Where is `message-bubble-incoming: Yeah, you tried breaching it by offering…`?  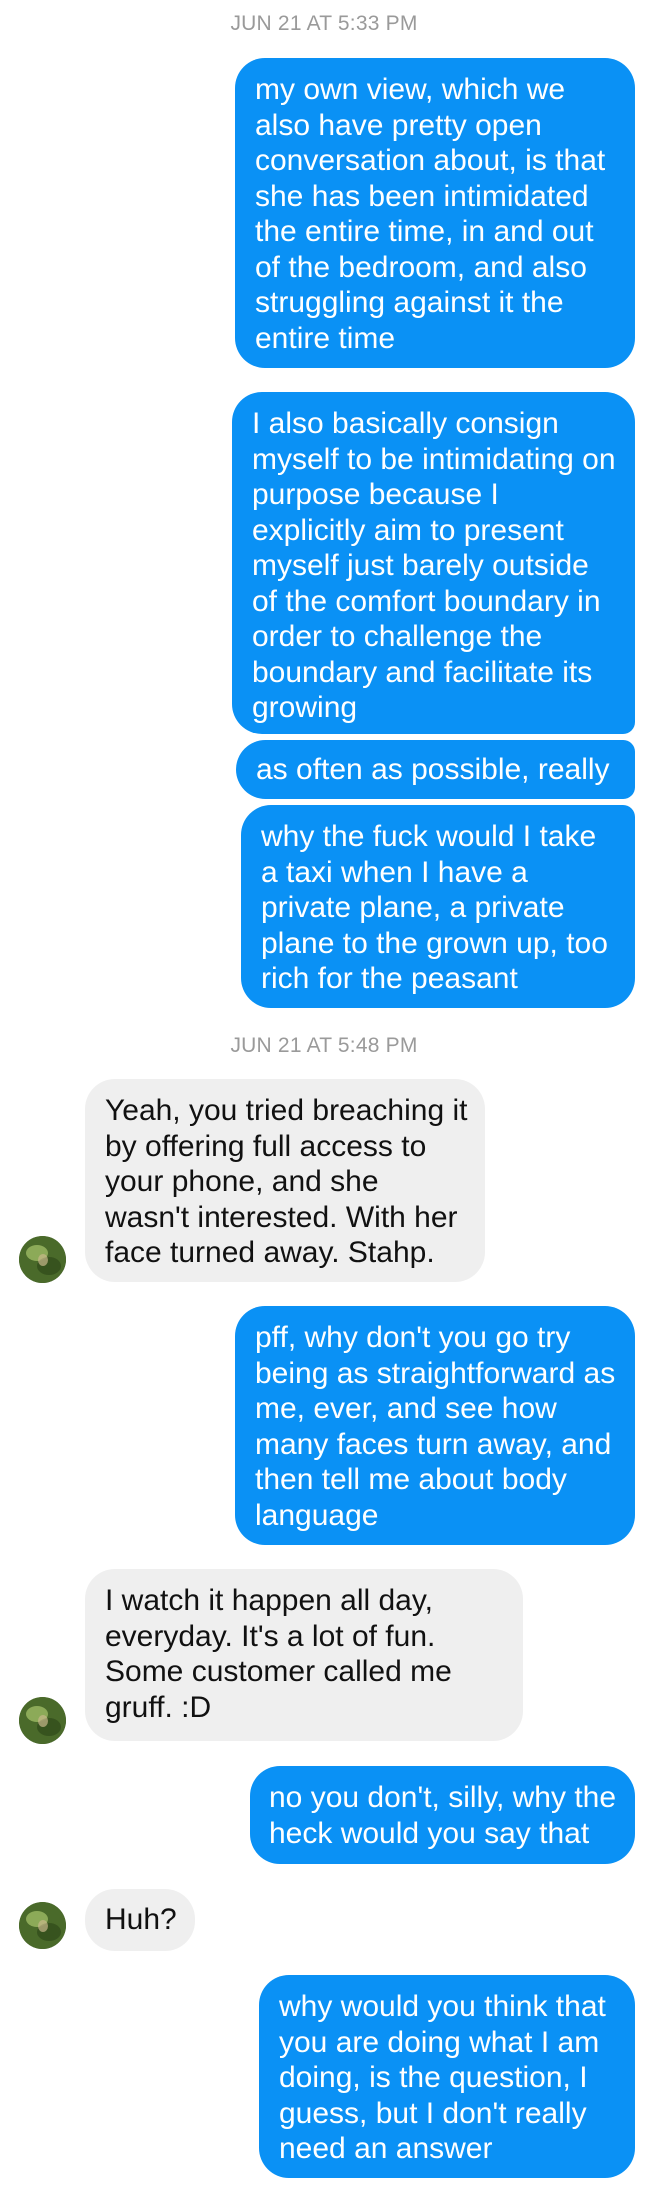
message-bubble-incoming: Yeah, you tried breaching it by offering… is located at coordinates (285, 1180).